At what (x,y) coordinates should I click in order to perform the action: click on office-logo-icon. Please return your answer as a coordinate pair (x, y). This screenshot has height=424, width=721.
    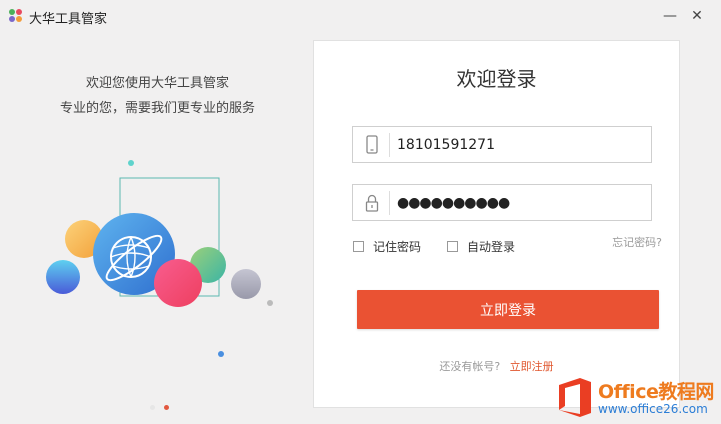
    Looking at the image, I should click on (575, 397).